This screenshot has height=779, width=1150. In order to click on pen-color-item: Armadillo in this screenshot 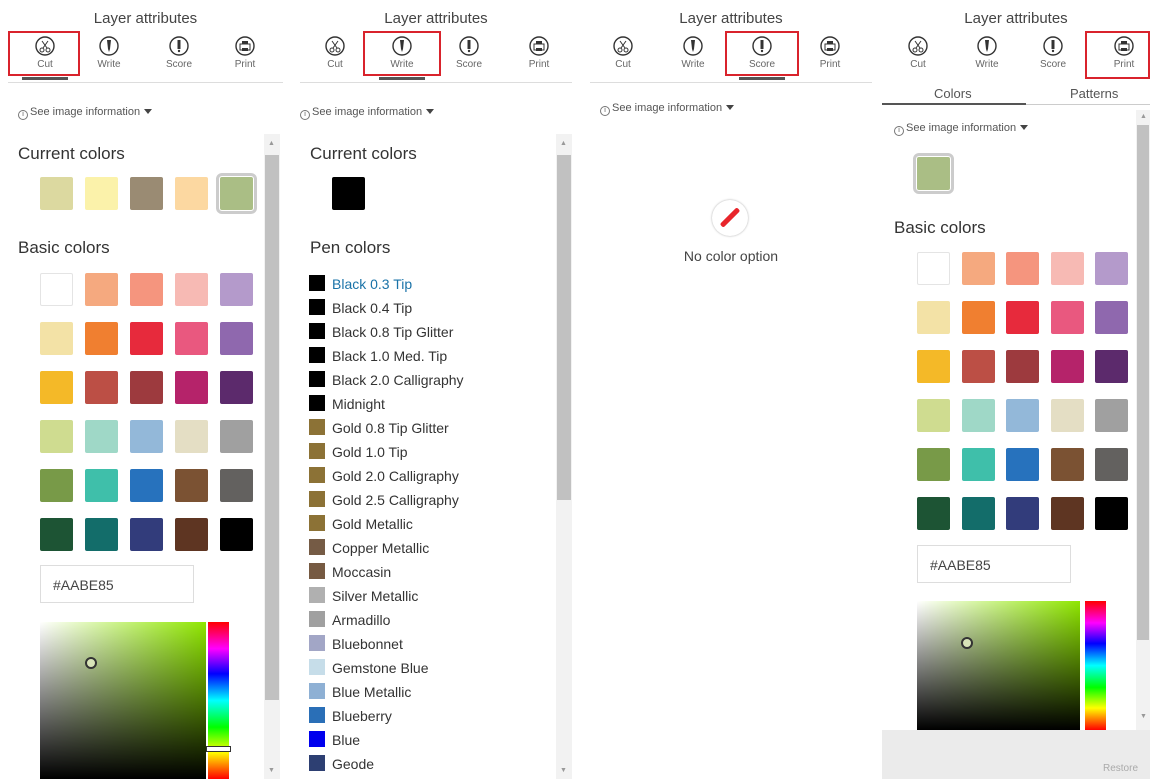, I will do `click(349, 621)`.